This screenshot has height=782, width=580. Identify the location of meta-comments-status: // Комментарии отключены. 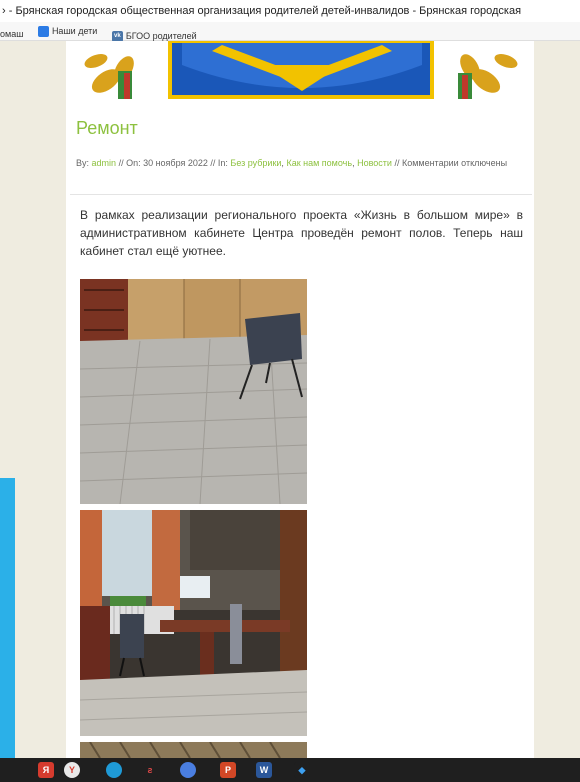
(451, 163).